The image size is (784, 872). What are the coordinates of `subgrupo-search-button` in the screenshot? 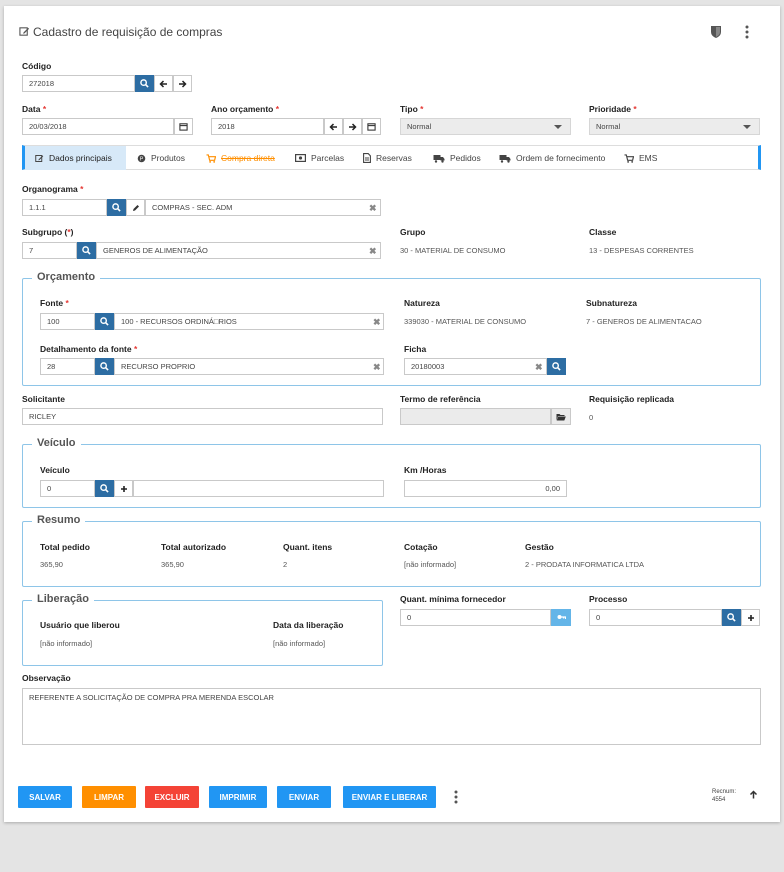 It's located at (86, 250).